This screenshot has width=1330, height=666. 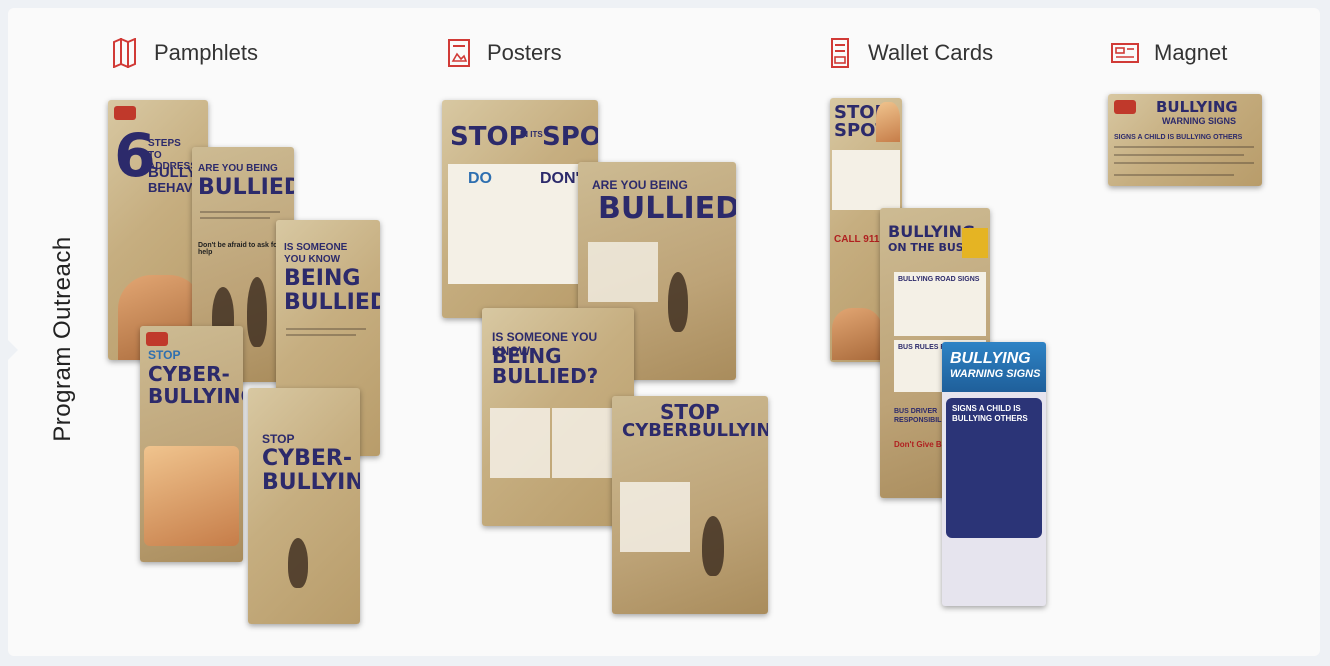 I want to click on poster-stop-cyberbullying: STOP CYBERBULLYING!, so click(x=690, y=505).